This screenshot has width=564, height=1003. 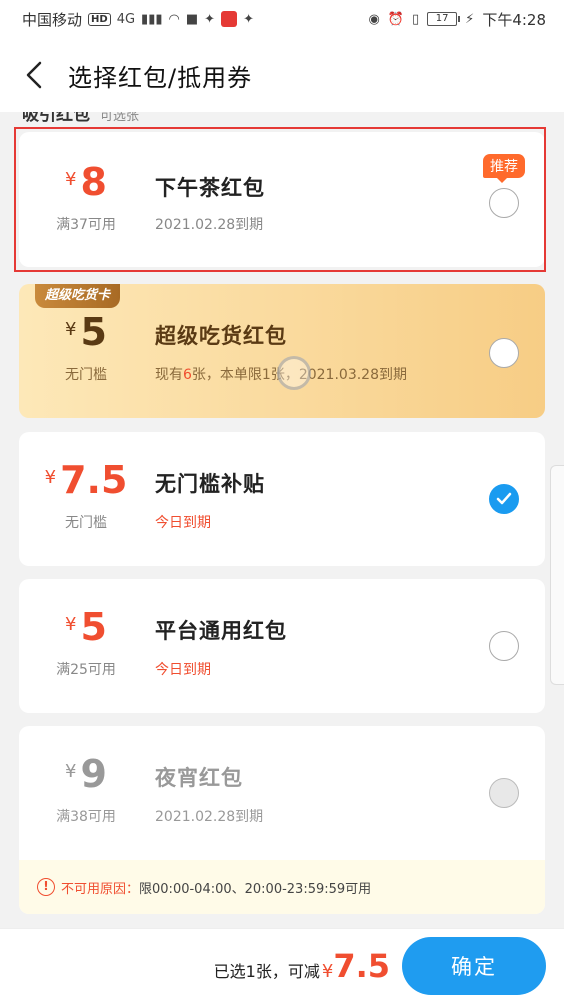 What do you see at coordinates (152, 19) in the screenshot?
I see `signal-icon: ▮▮▮` at bounding box center [152, 19].